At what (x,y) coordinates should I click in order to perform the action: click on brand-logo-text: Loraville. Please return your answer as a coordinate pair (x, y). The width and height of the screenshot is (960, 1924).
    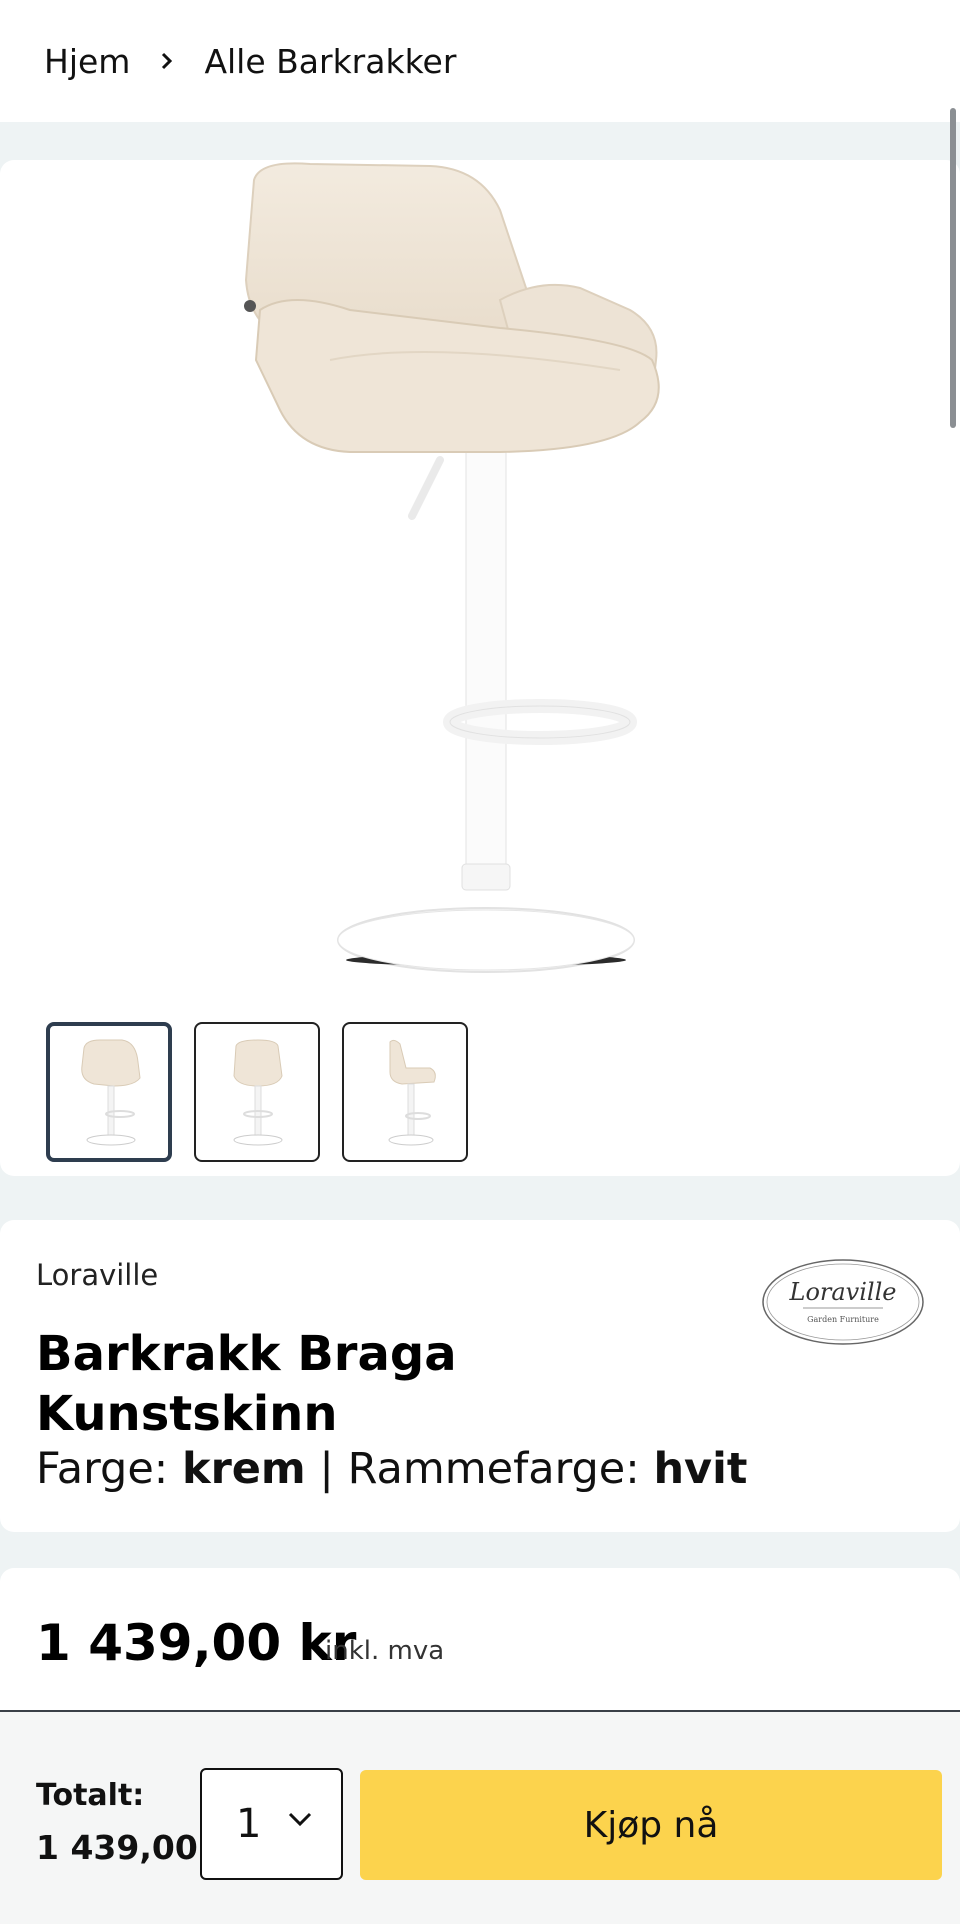
    Looking at the image, I should click on (843, 1292).